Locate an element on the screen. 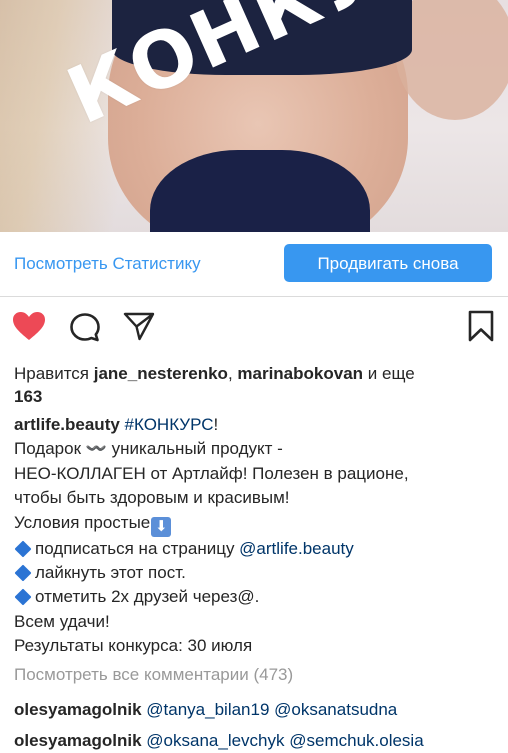  post-actions-bar is located at coordinates (254, 327).